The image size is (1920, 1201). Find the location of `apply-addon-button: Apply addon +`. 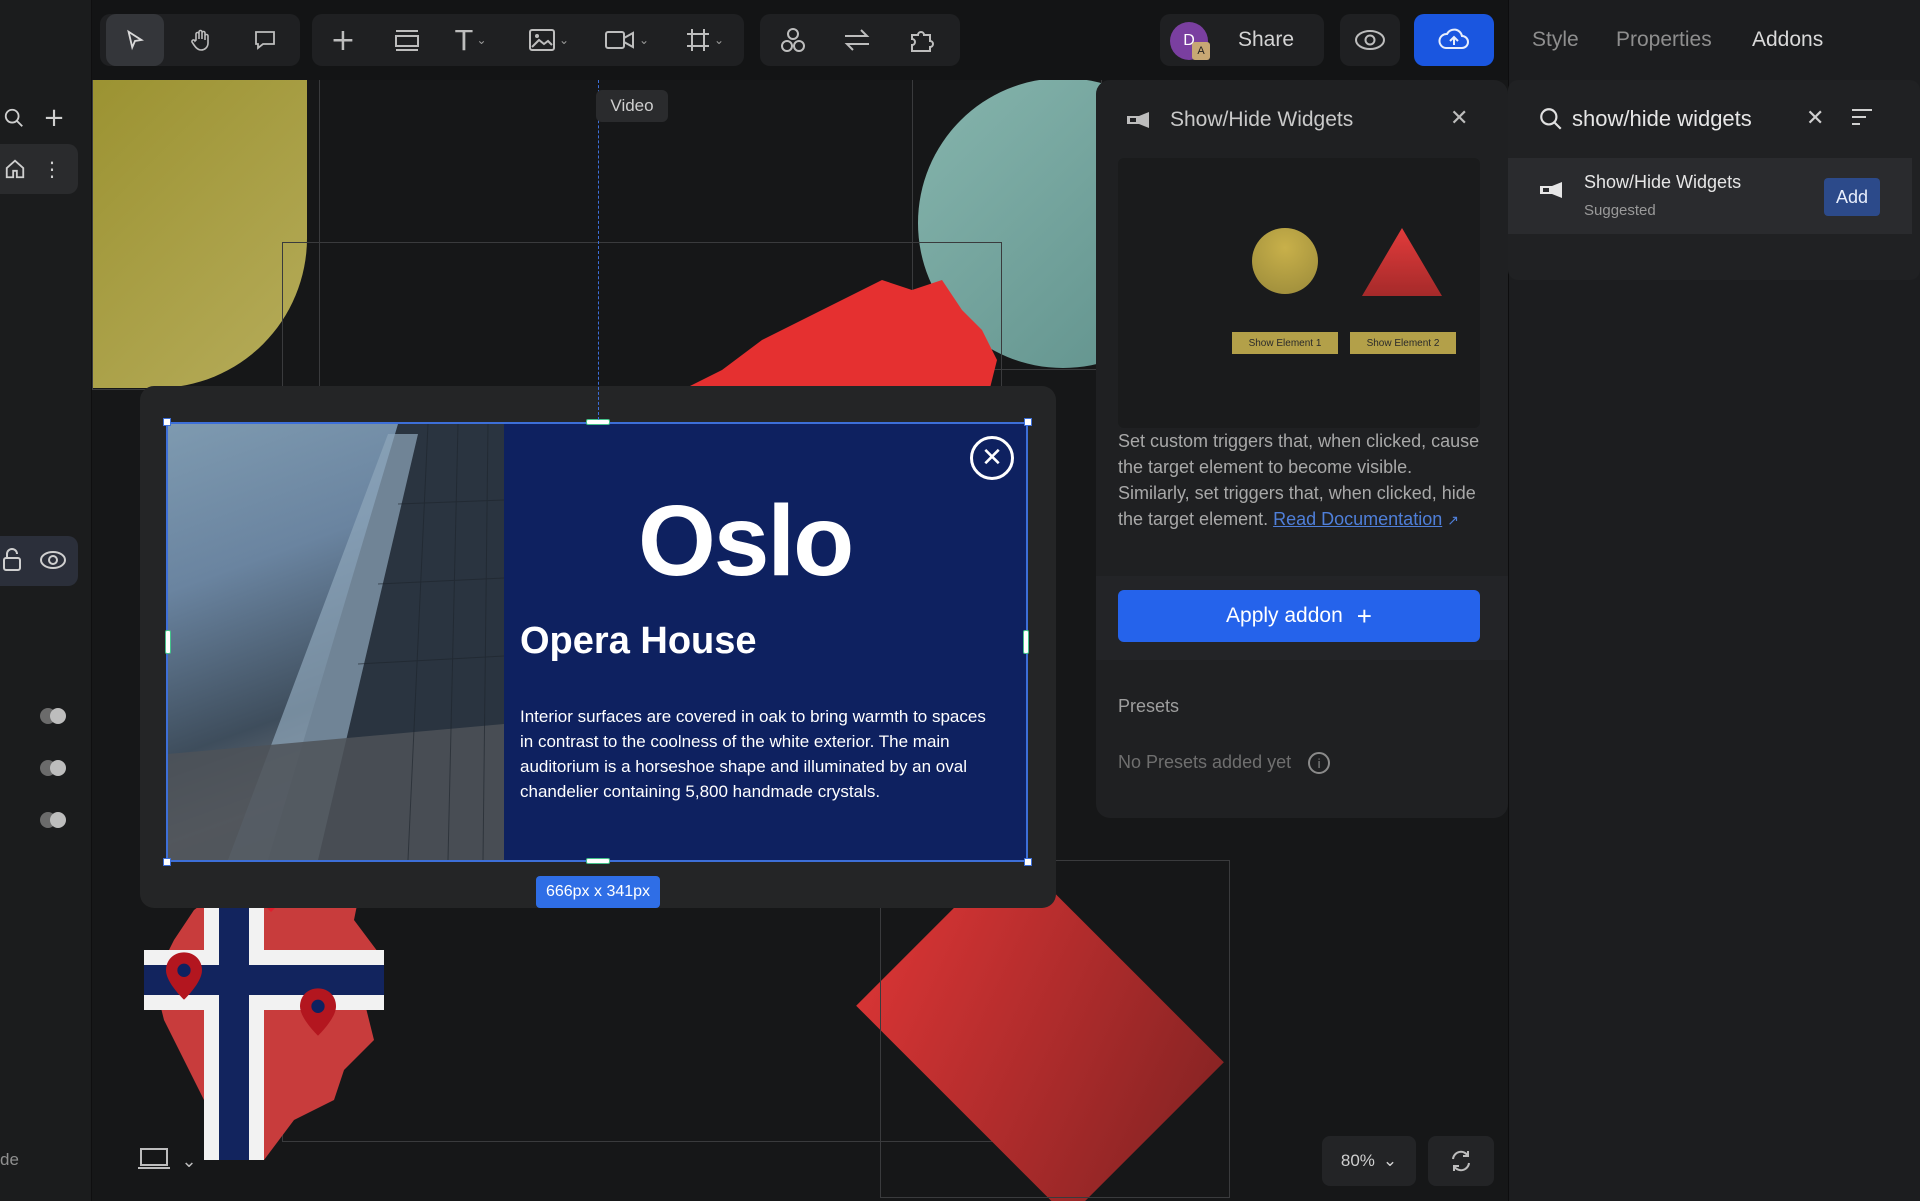

apply-addon-button: Apply addon + is located at coordinates (1299, 616).